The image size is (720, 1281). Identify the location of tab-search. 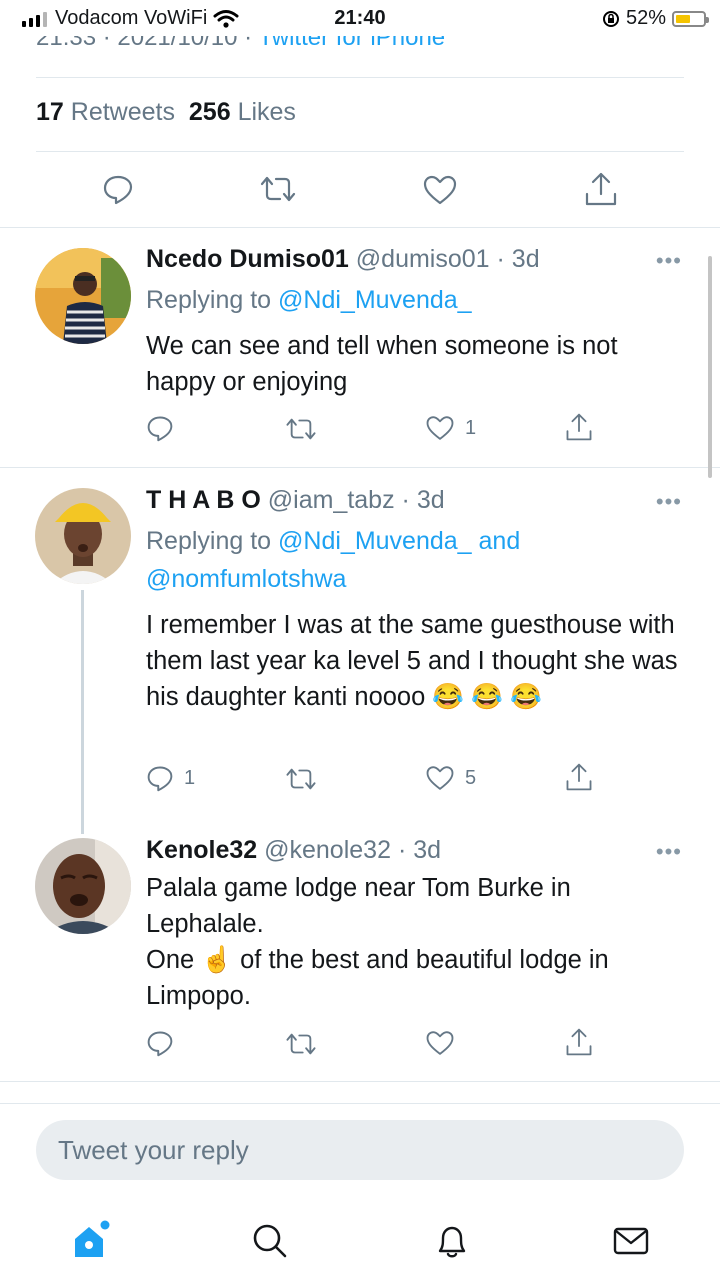
(270, 1241).